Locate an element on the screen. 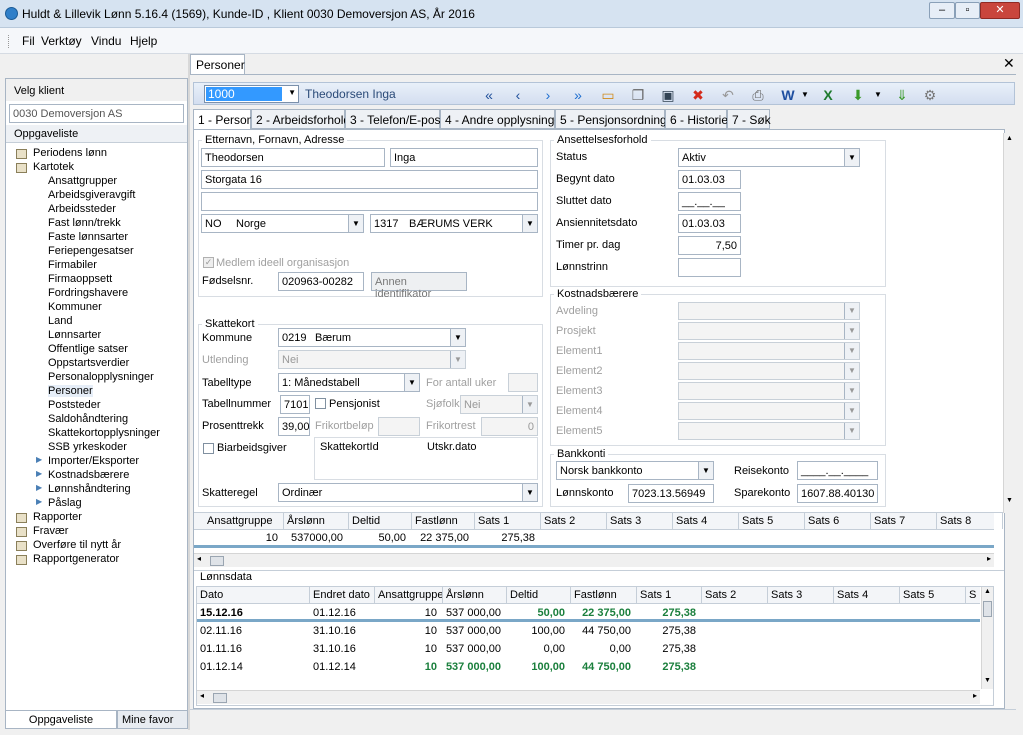 This screenshot has height=735, width=1023. salary-cell: 22 375,00 is located at coordinates (440, 538).